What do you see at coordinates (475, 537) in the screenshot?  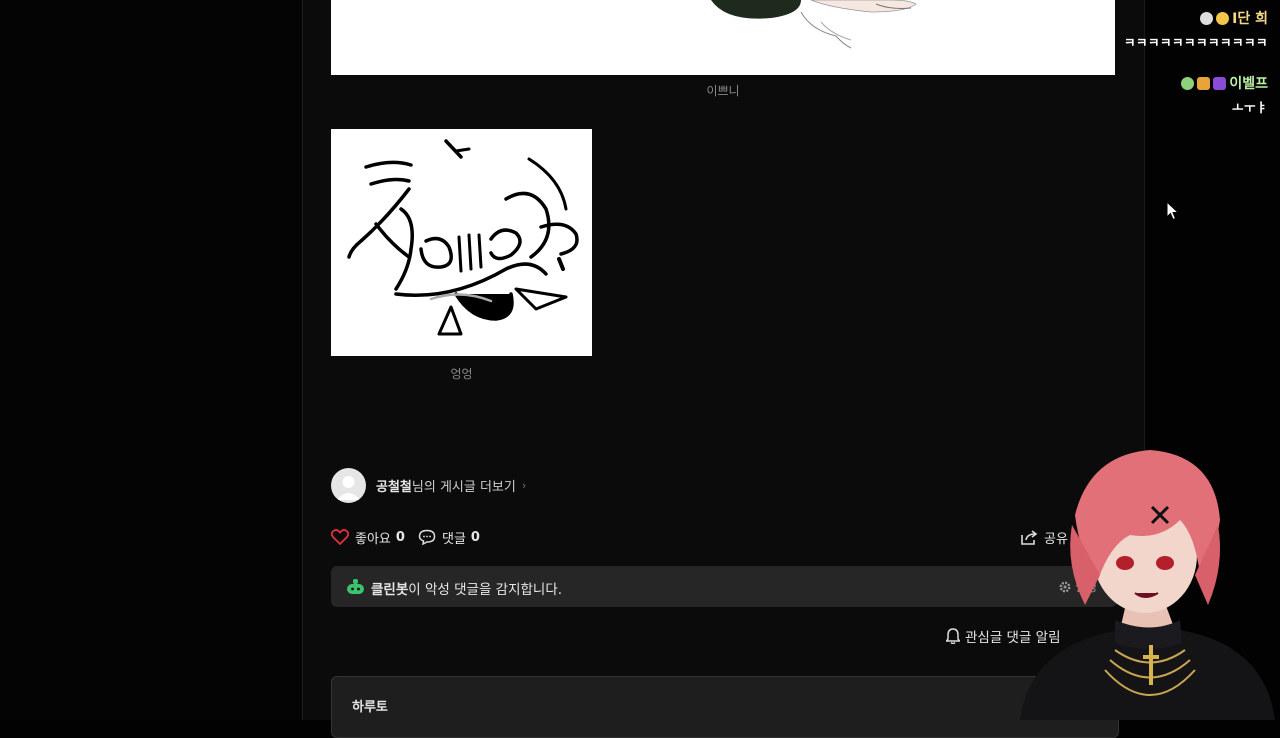 I see `comment-count: 0` at bounding box center [475, 537].